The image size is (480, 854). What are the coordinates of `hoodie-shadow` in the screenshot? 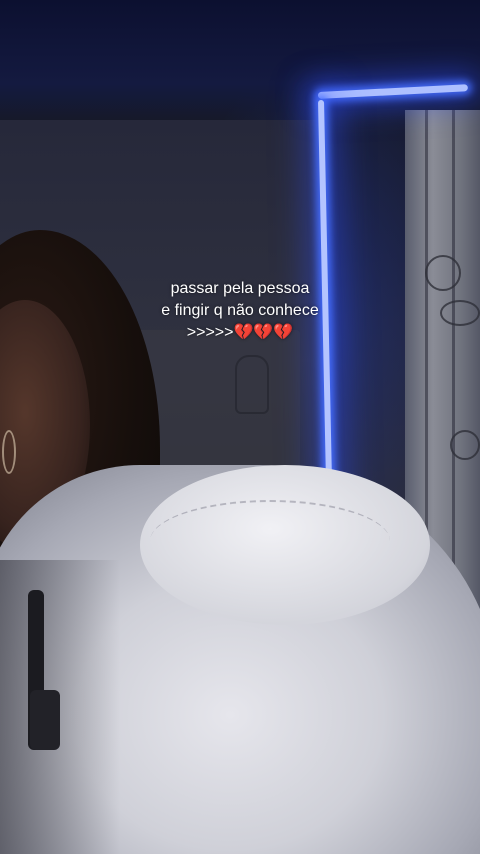 It's located at (60, 707).